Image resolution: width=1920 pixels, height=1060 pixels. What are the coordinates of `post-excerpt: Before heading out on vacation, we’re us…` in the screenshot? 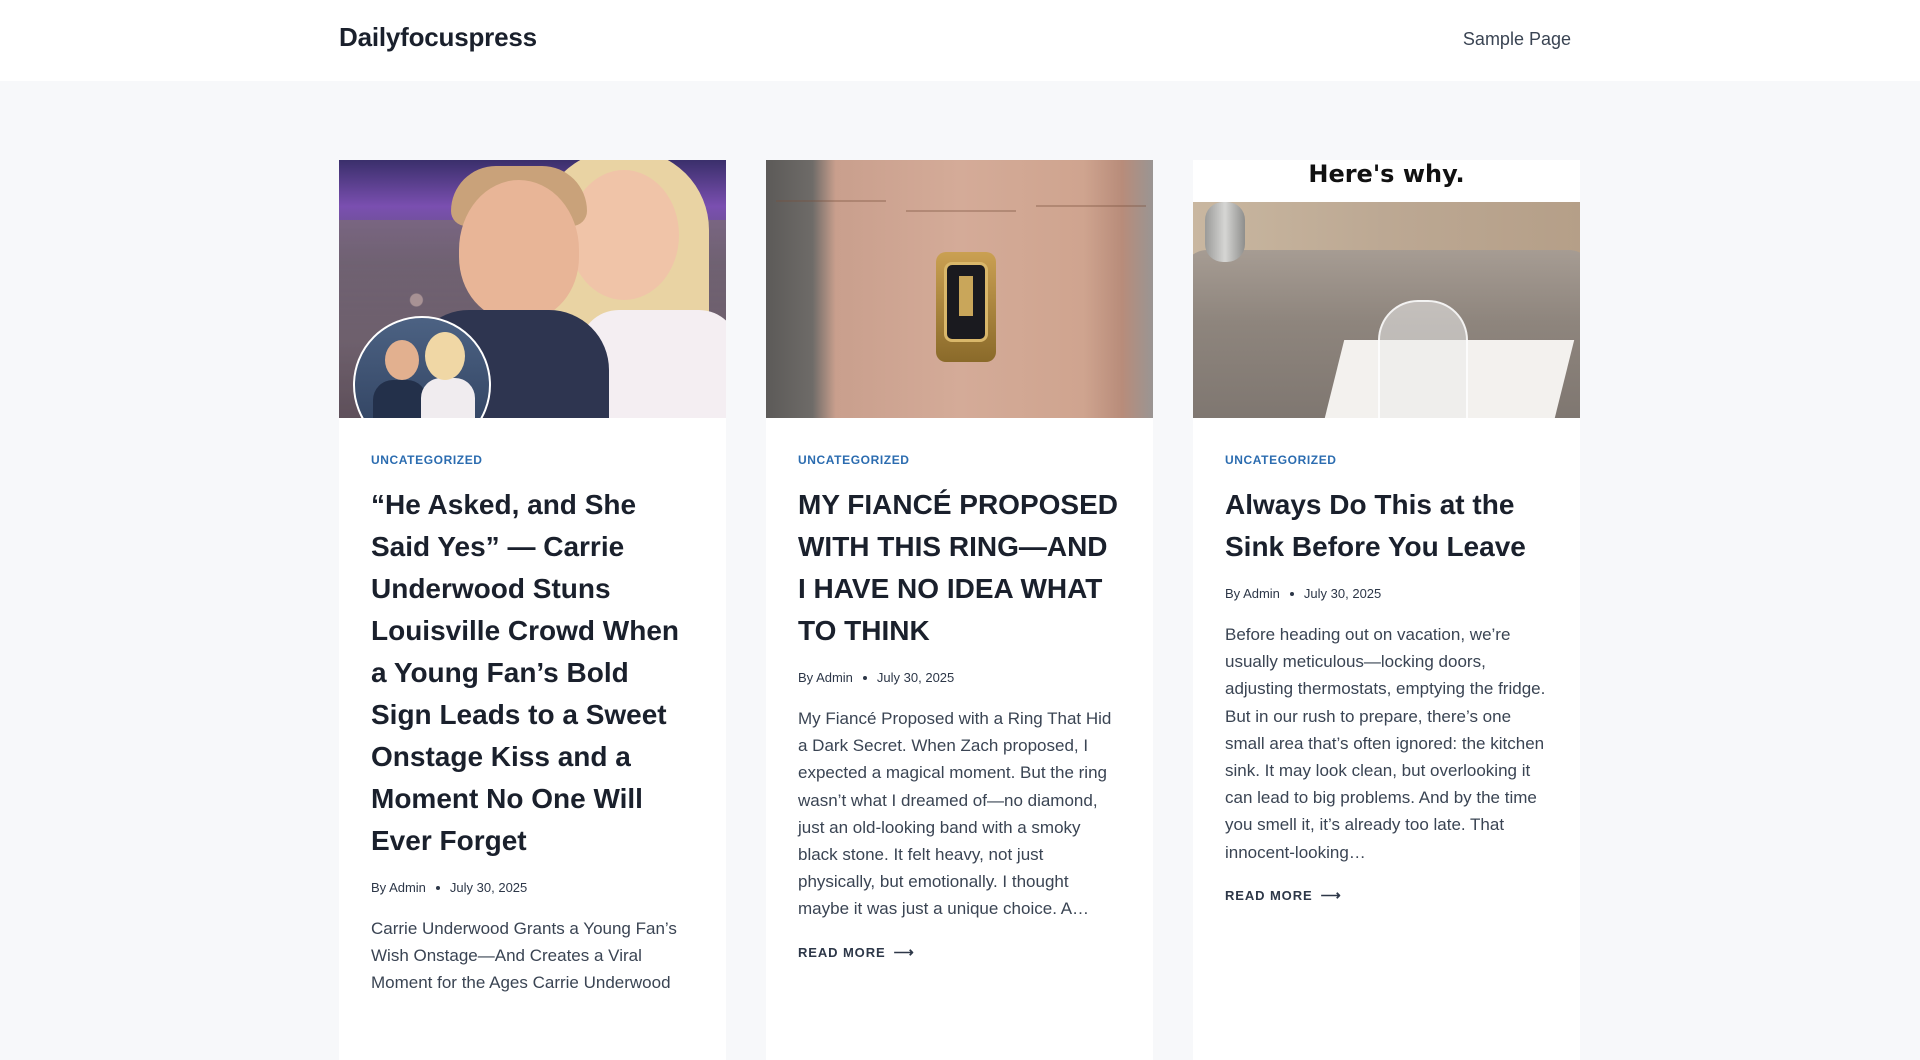 It's located at (1385, 743).